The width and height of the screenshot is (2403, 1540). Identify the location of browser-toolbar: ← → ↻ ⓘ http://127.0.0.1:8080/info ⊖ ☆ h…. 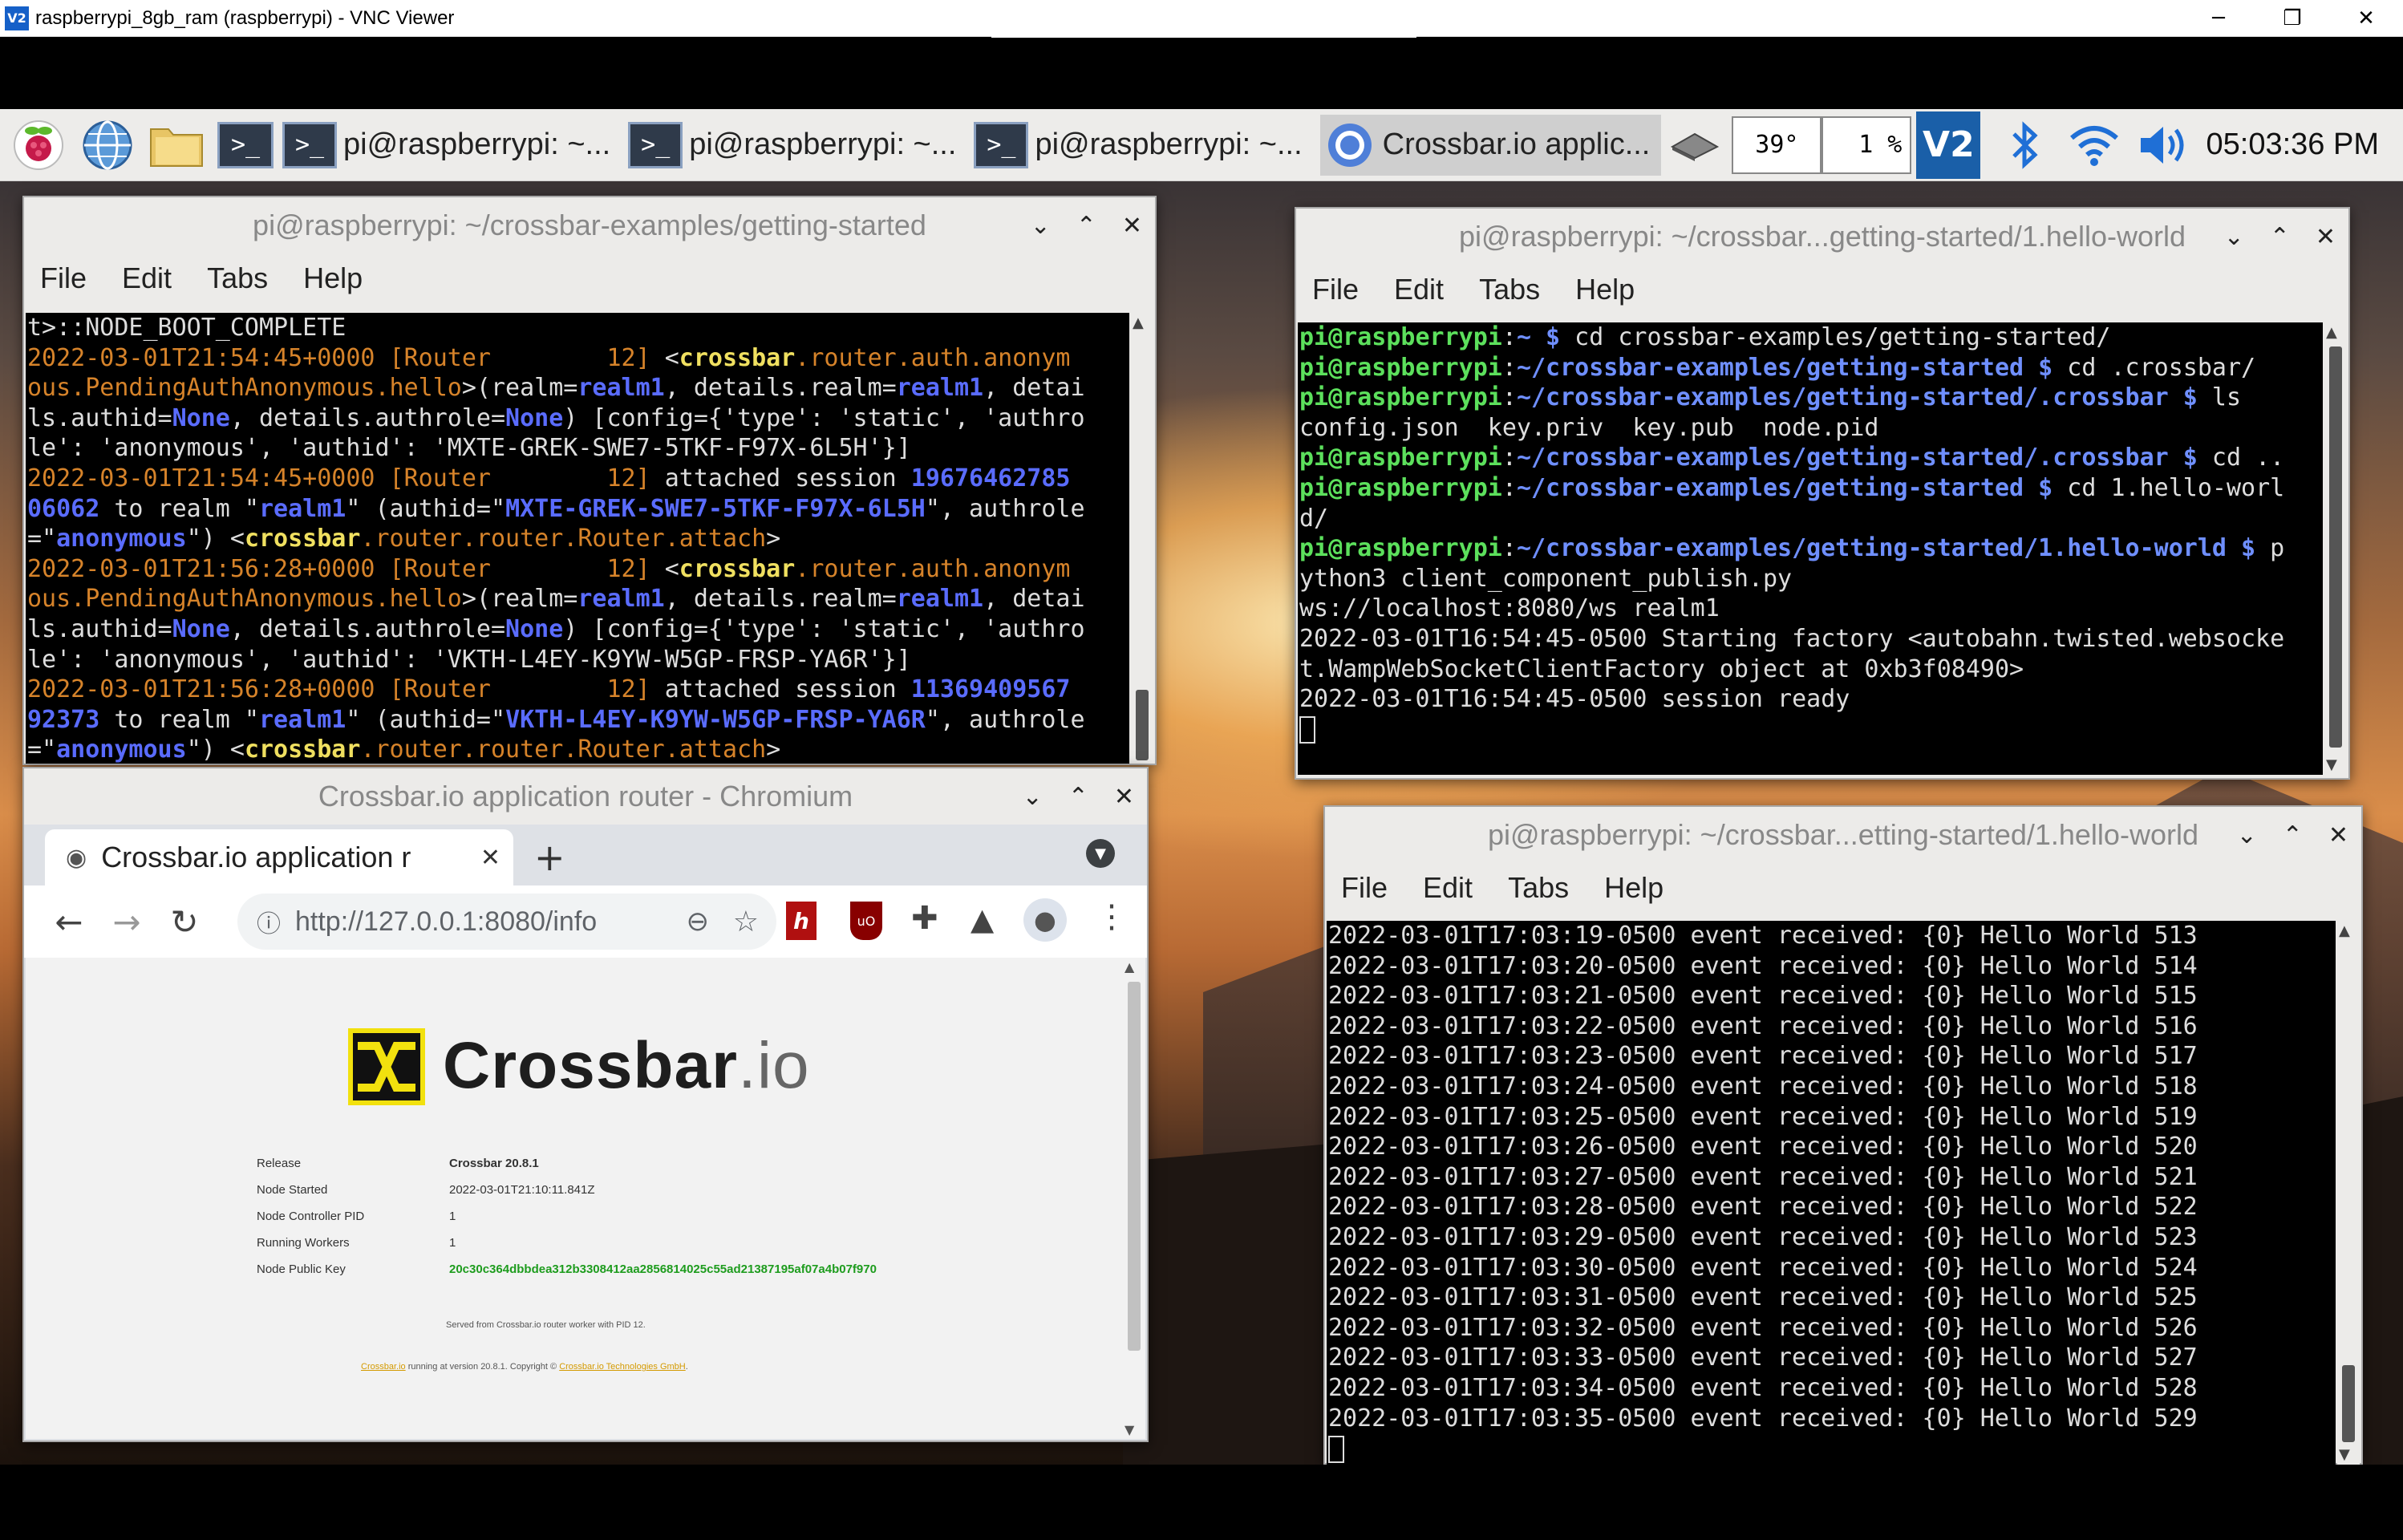
(585, 922).